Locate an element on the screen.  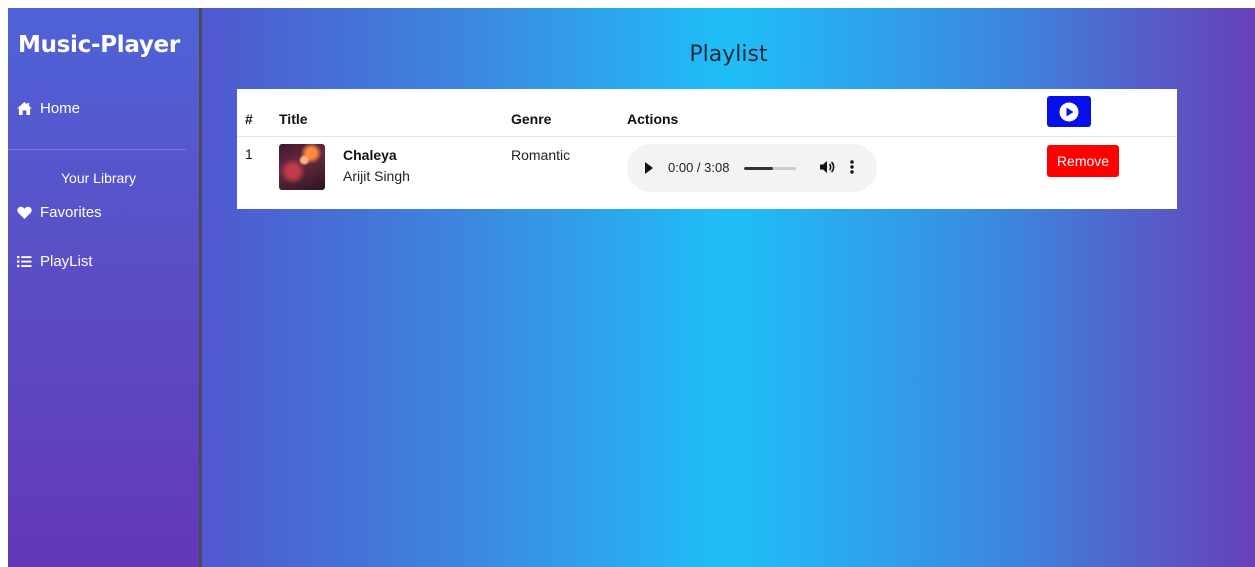
more-options-icon is located at coordinates (852, 167).